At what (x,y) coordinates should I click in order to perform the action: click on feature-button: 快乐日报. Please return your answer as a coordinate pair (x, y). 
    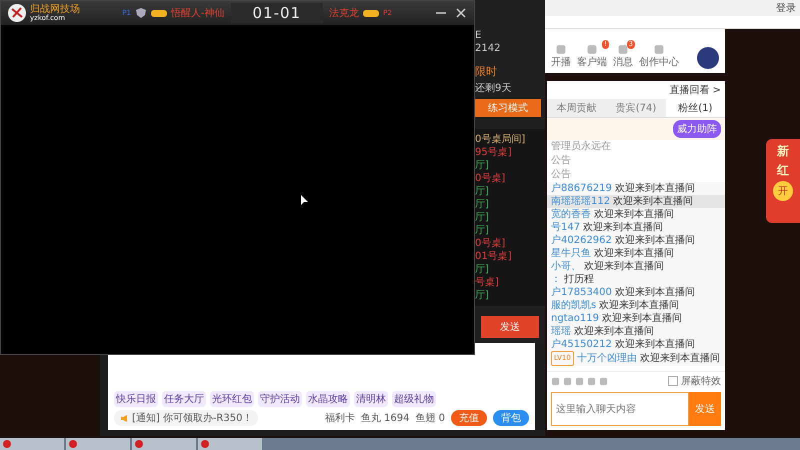
    Looking at the image, I should click on (136, 399).